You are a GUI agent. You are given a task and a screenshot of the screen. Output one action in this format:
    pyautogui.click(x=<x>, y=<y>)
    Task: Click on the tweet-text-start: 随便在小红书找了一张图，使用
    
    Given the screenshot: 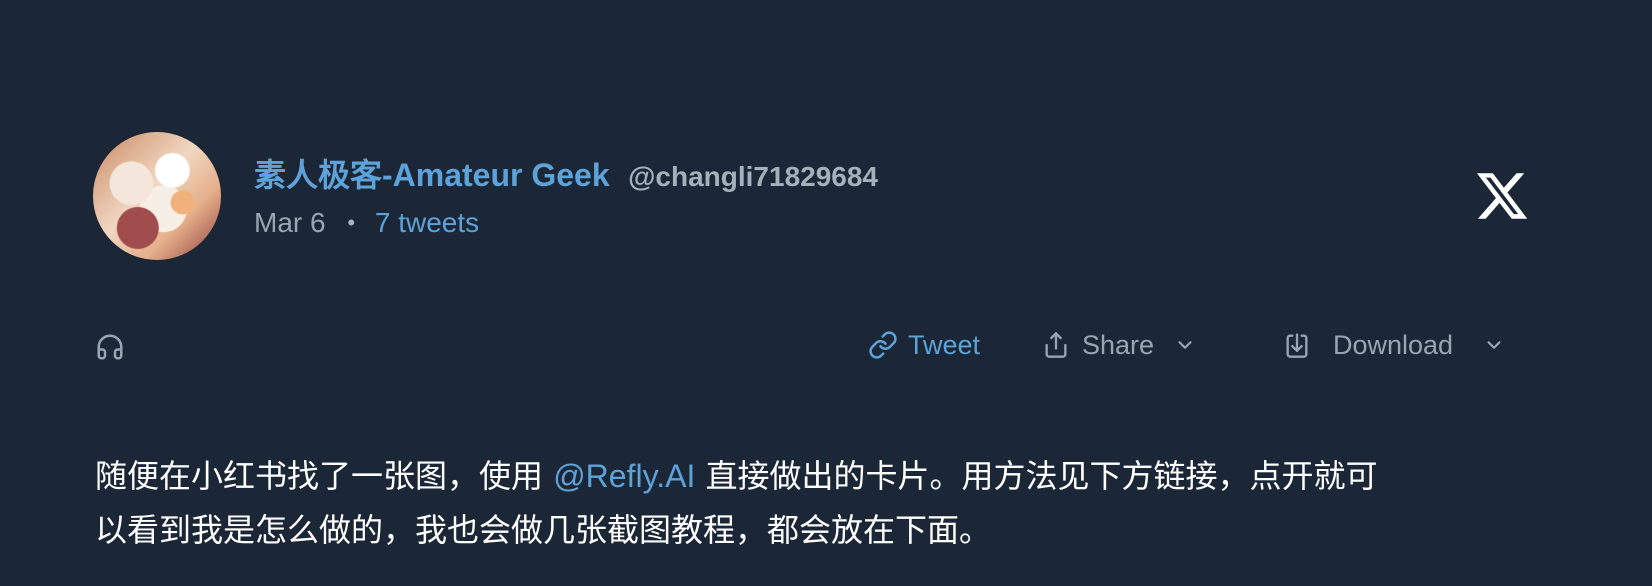 What is the action you would take?
    pyautogui.click(x=324, y=476)
    